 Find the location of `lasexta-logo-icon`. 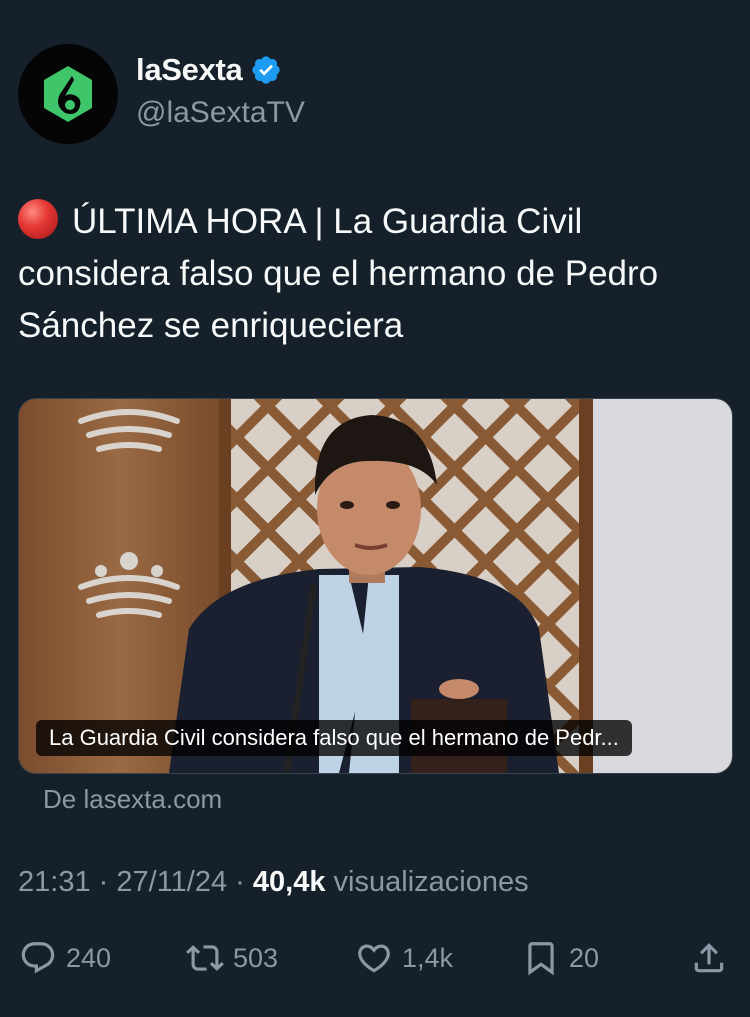

lasexta-logo-icon is located at coordinates (68, 94).